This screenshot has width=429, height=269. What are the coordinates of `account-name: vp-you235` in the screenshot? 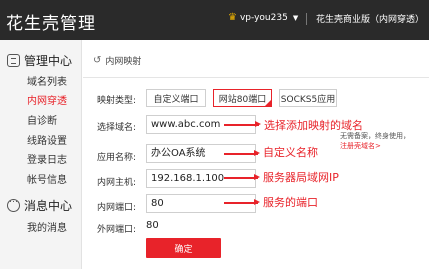 It's located at (263, 17).